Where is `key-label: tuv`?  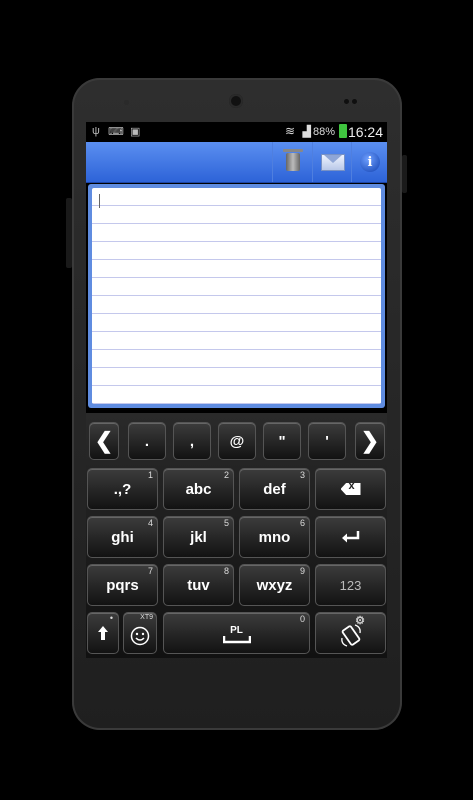
key-label: tuv is located at coordinates (198, 585).